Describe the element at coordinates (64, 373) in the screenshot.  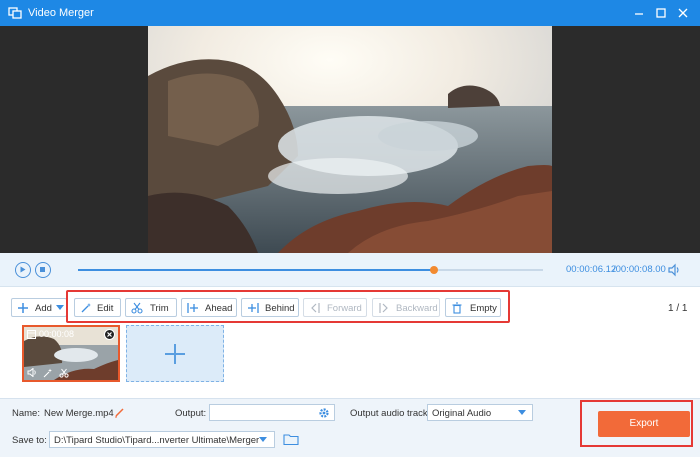
I see `trim-clip-icon` at that location.